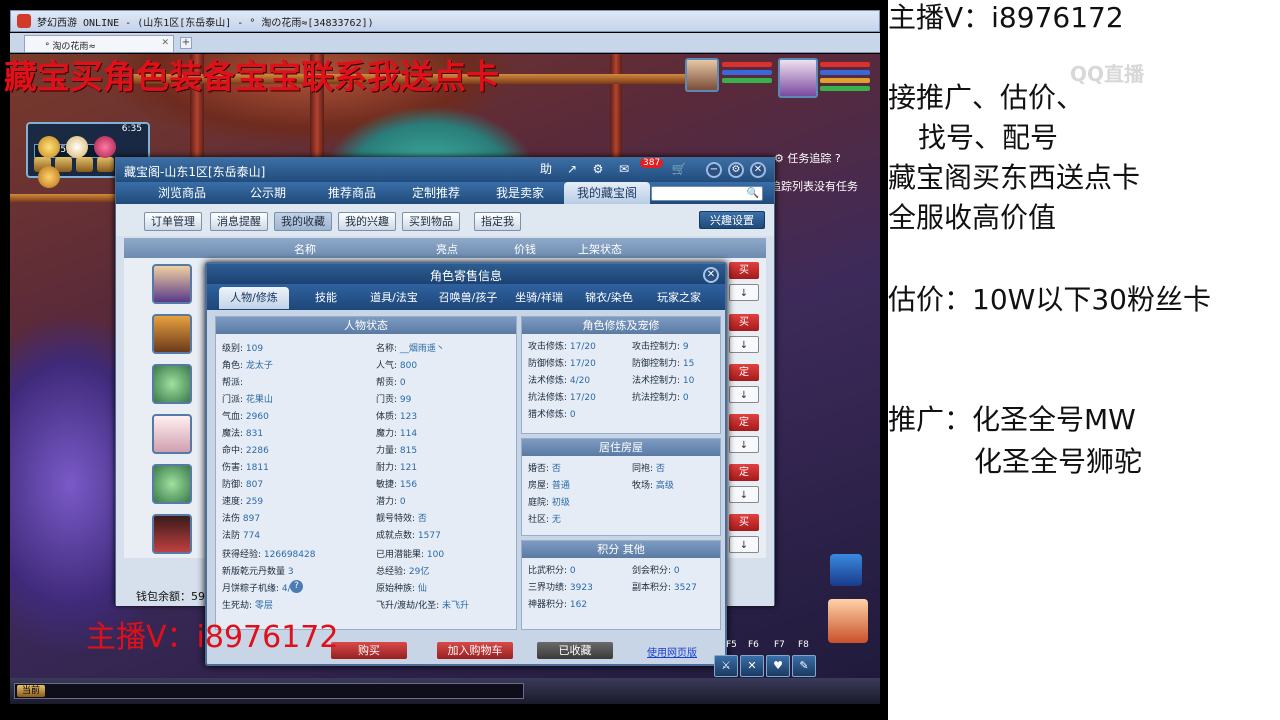 This screenshot has height=720, width=1280. Describe the element at coordinates (475, 650) in the screenshot. I see `add-to-cart-button: 加入购物车` at that location.